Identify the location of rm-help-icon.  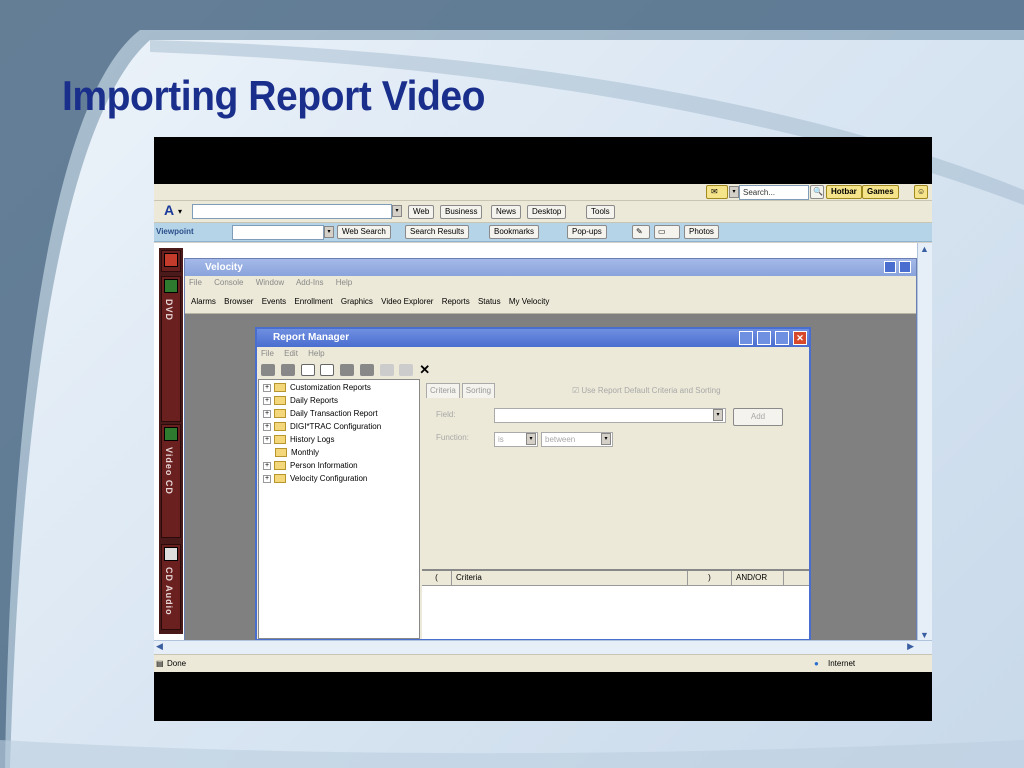
(746, 338).